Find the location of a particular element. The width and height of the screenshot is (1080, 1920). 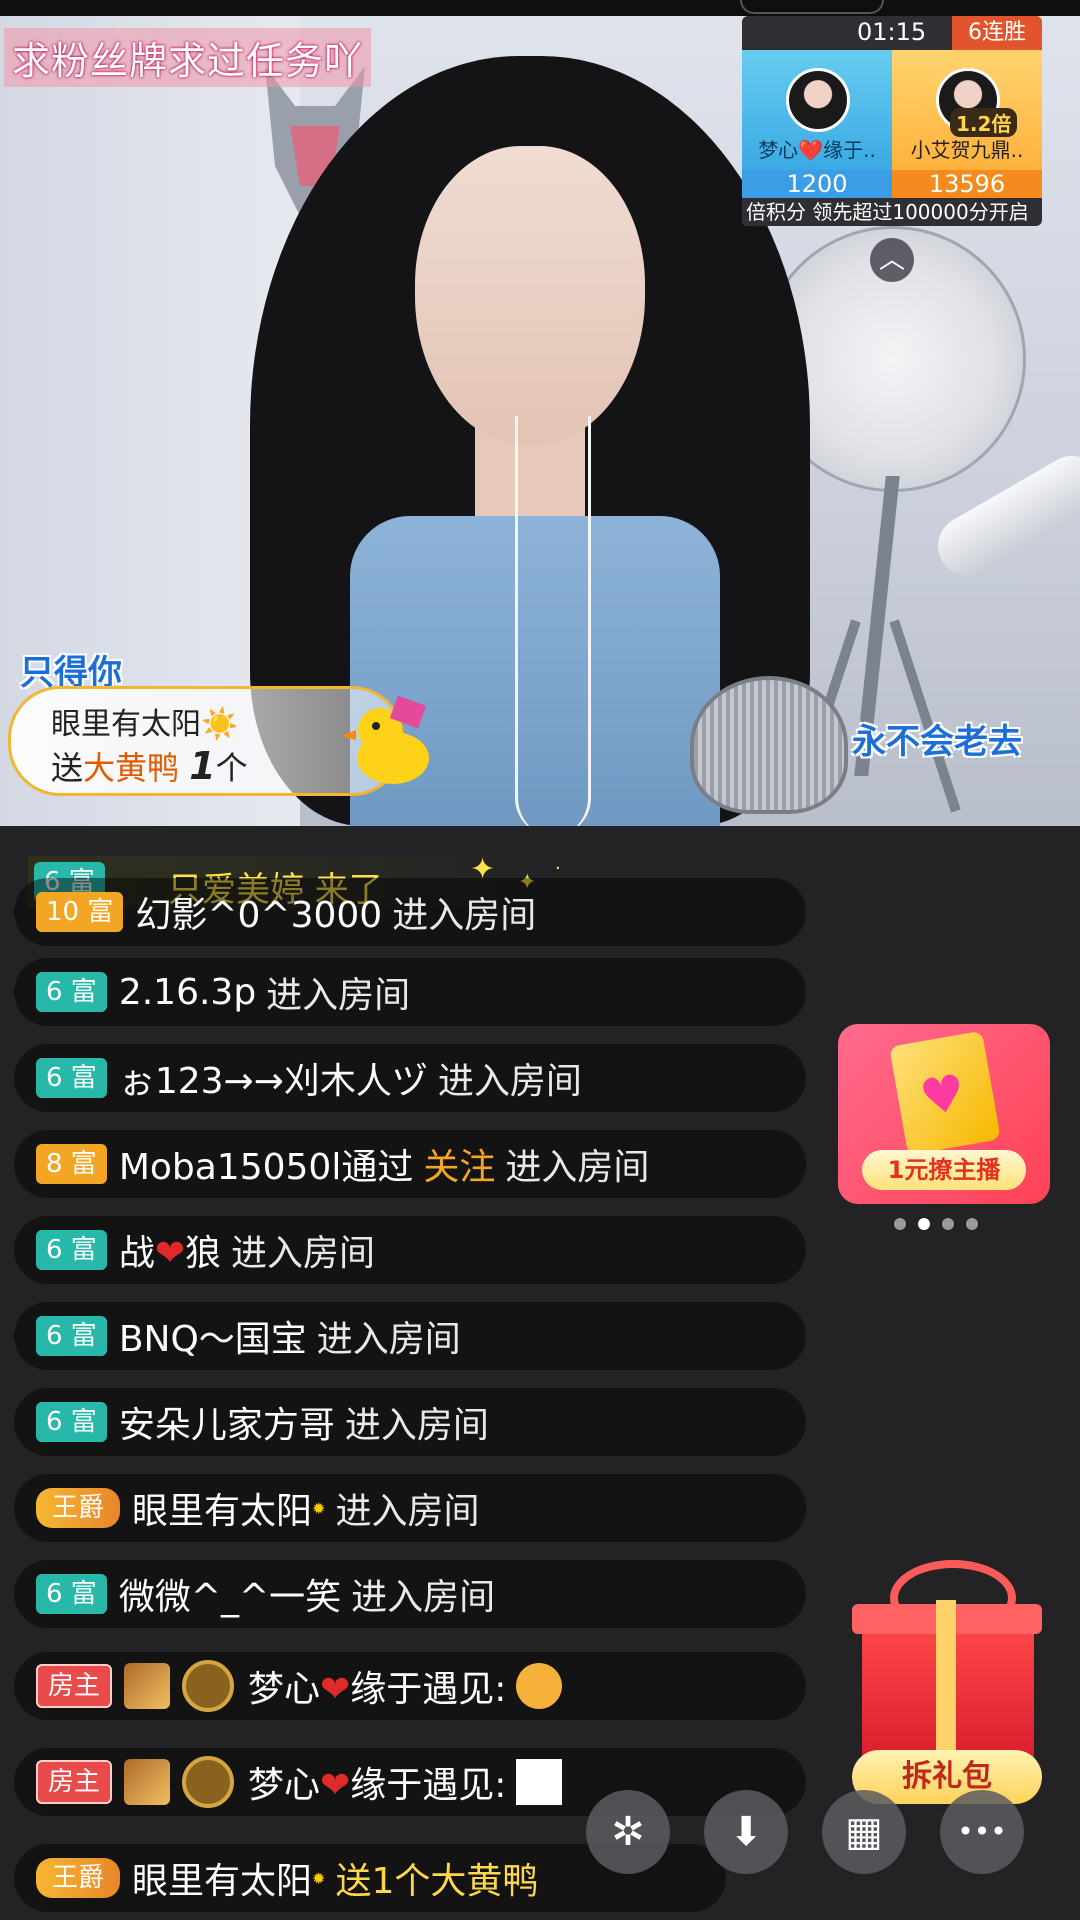

pk-left-host: 梦心❤️缘于.. is located at coordinates (817, 110).